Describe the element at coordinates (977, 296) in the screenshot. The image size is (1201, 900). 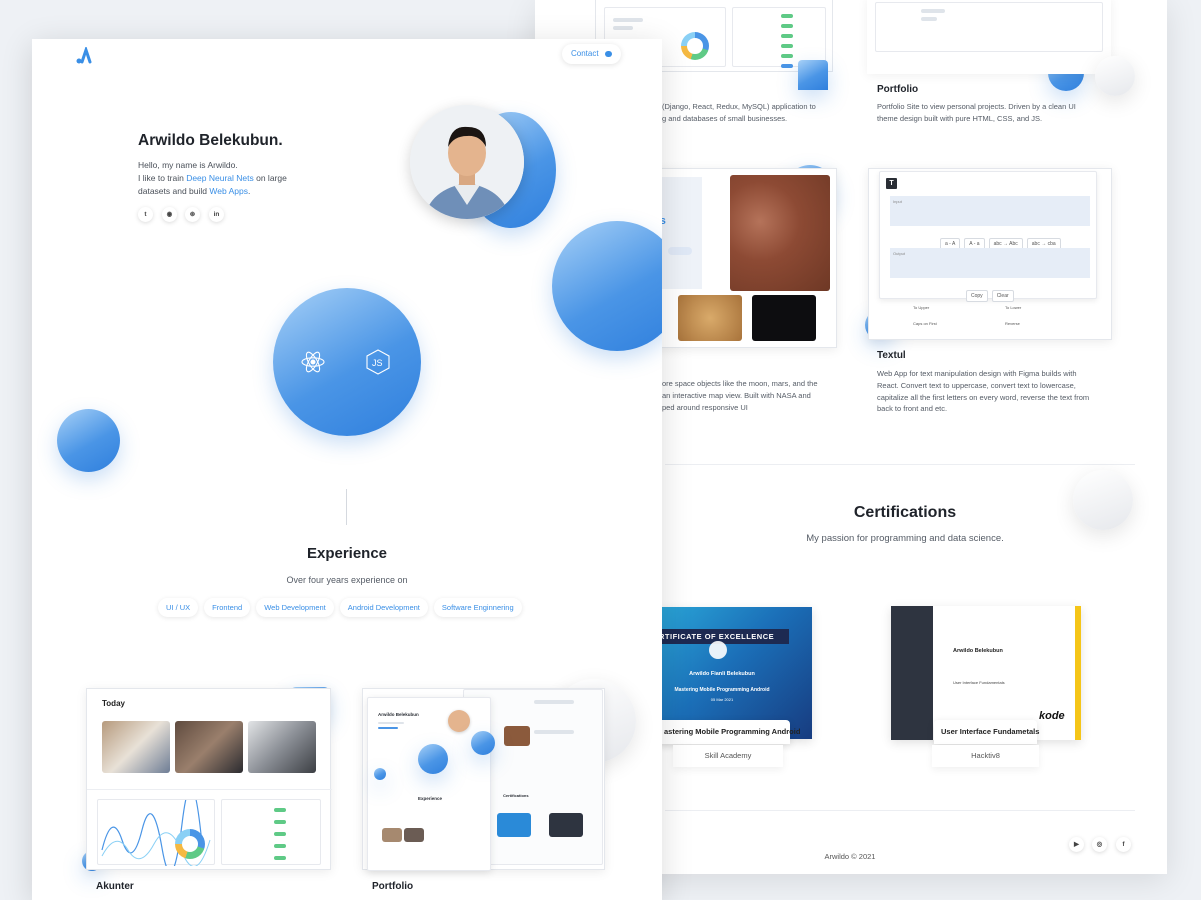
I see `copy-button: Copy` at that location.